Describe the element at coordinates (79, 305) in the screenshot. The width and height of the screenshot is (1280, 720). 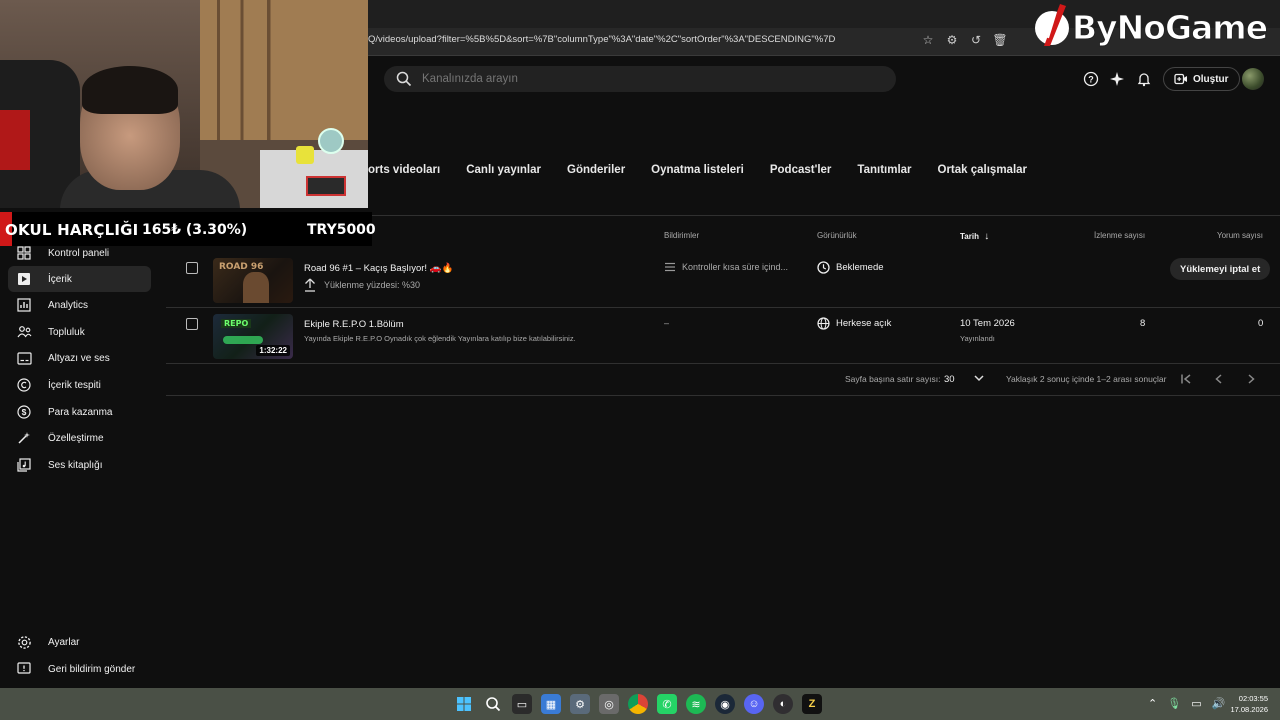
I see `sidebar-item-analytics: Analytics` at that location.